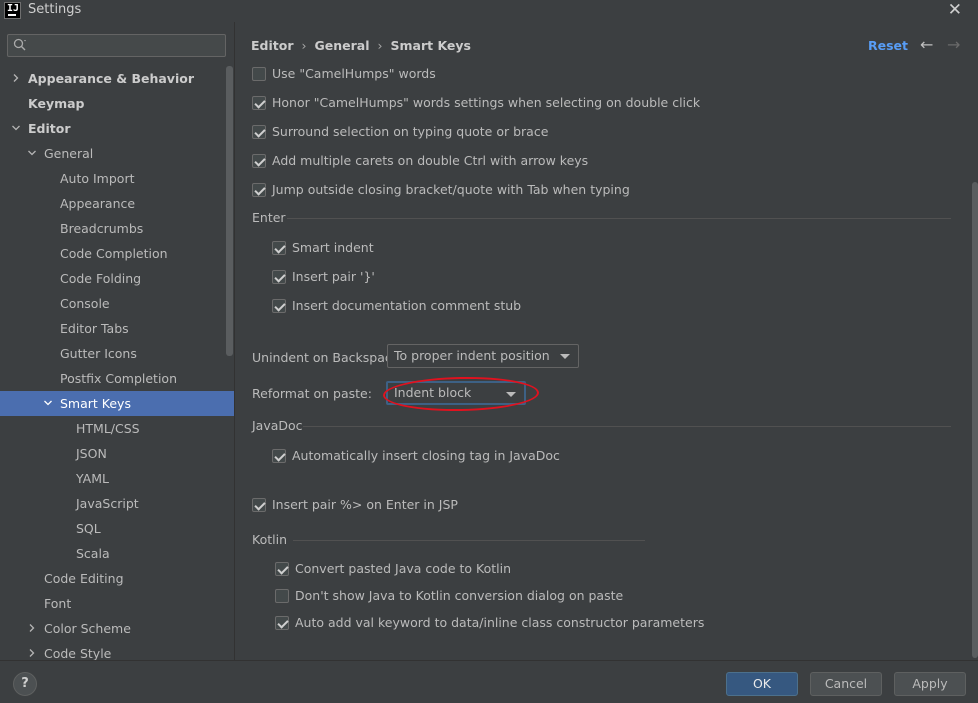 This screenshot has height=703, width=978. Describe the element at coordinates (328, 357) in the screenshot. I see `unindent-label: Unindent on Backspace:` at that location.